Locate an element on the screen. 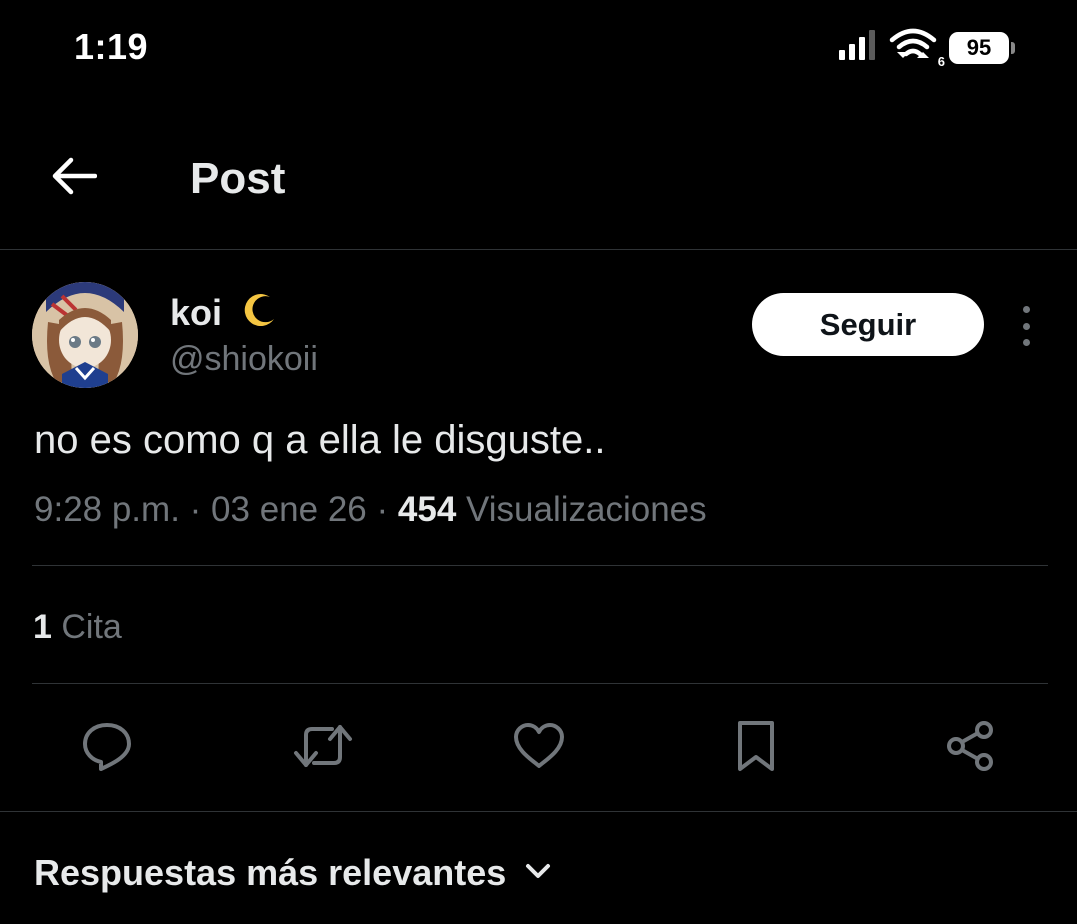 This screenshot has height=924, width=1077. like-button is located at coordinates (539, 748).